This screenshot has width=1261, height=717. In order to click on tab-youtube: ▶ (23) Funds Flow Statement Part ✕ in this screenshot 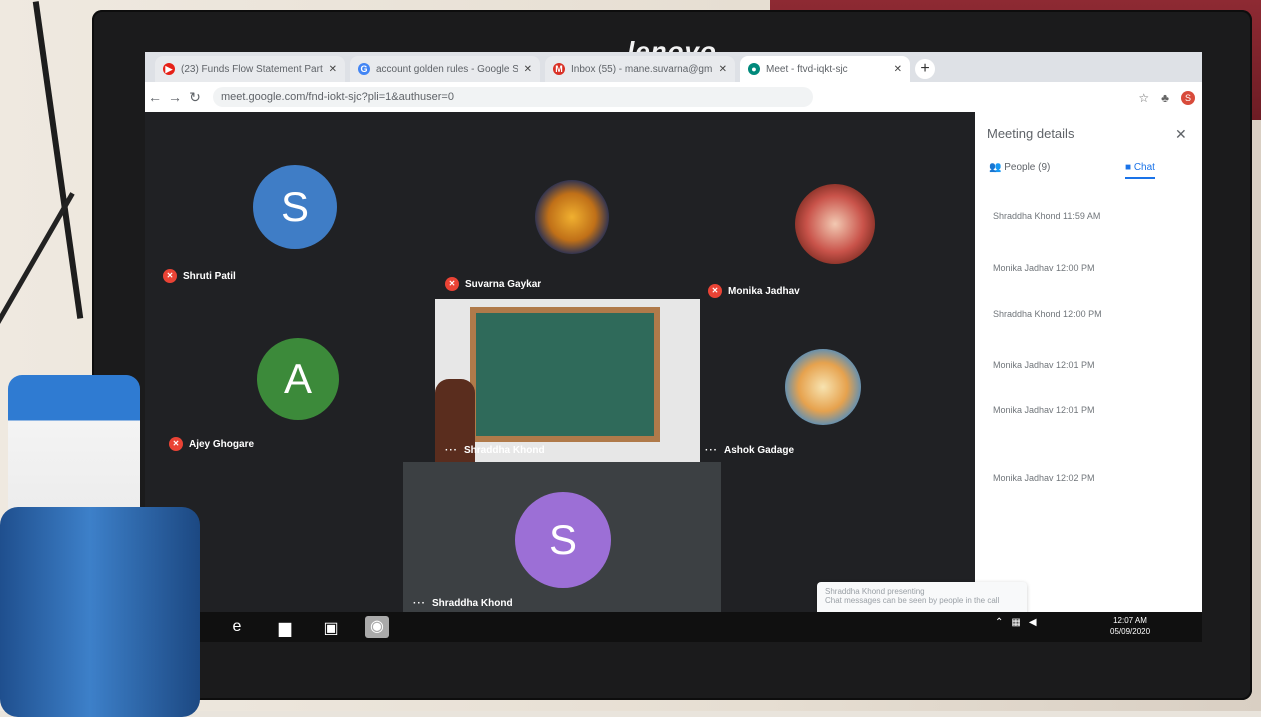, I will do `click(250, 69)`.